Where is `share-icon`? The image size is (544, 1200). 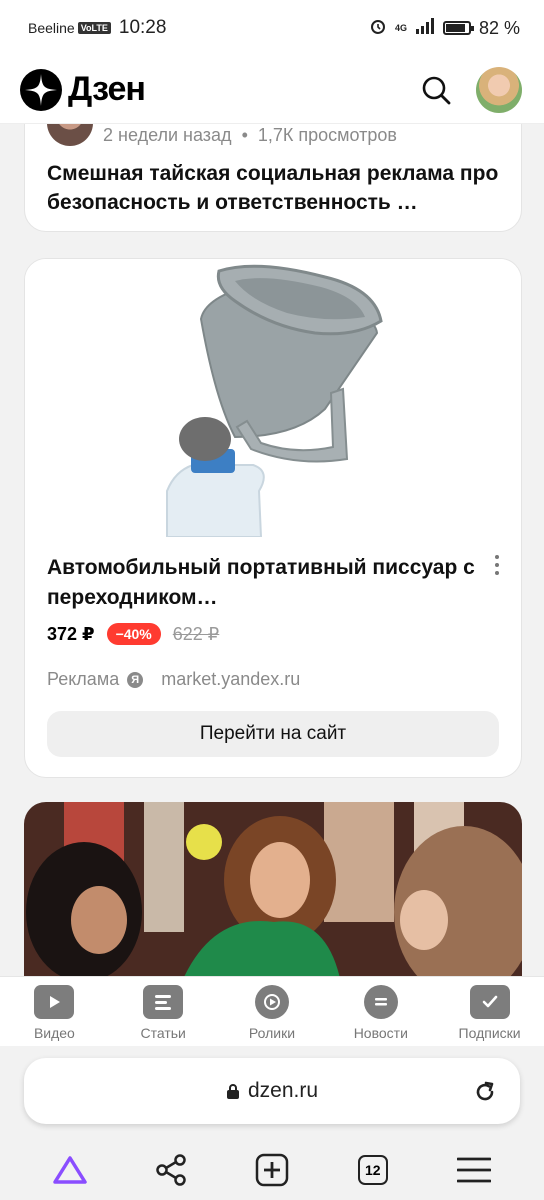 share-icon is located at coordinates (171, 1170).